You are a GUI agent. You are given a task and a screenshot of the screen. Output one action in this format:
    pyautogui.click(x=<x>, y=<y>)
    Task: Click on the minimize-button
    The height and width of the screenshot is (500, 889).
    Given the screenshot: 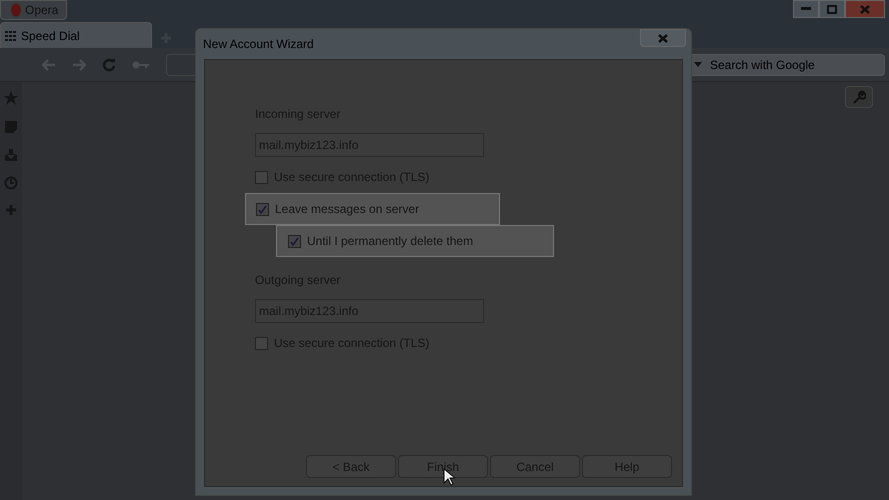 What is the action you would take?
    pyautogui.click(x=806, y=9)
    